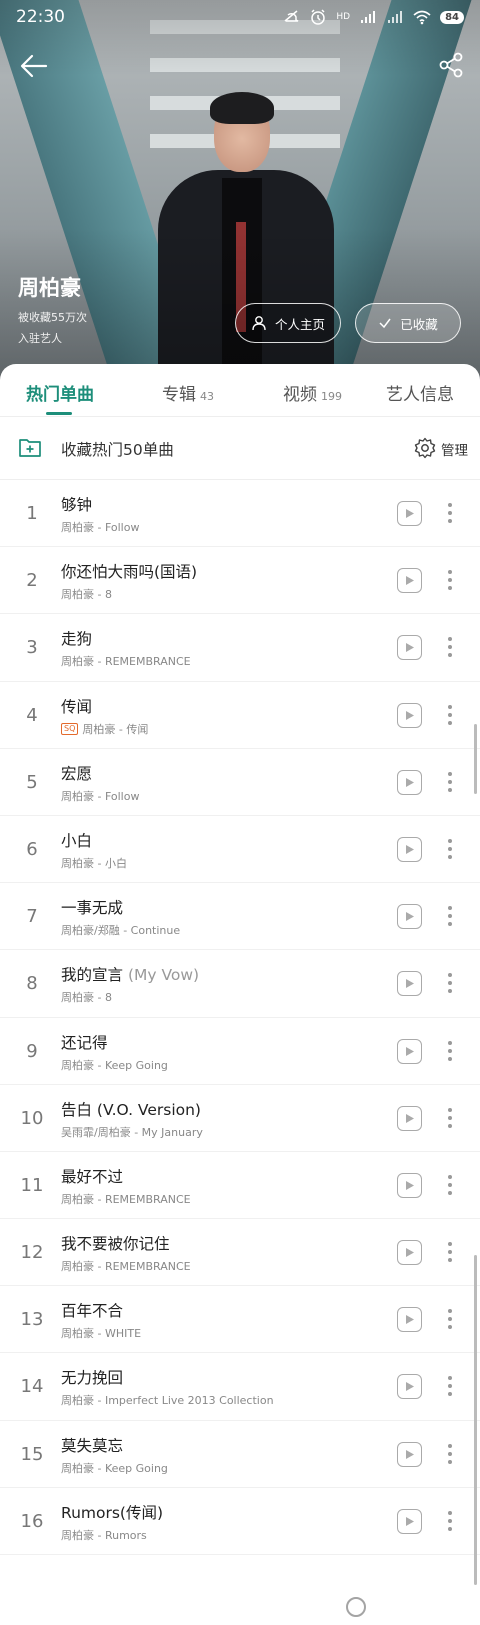 The height and width of the screenshot is (1625, 480). Describe the element at coordinates (101, 1333) in the screenshot. I see `song-subtitle: 周柏豪 - WHITE` at that location.